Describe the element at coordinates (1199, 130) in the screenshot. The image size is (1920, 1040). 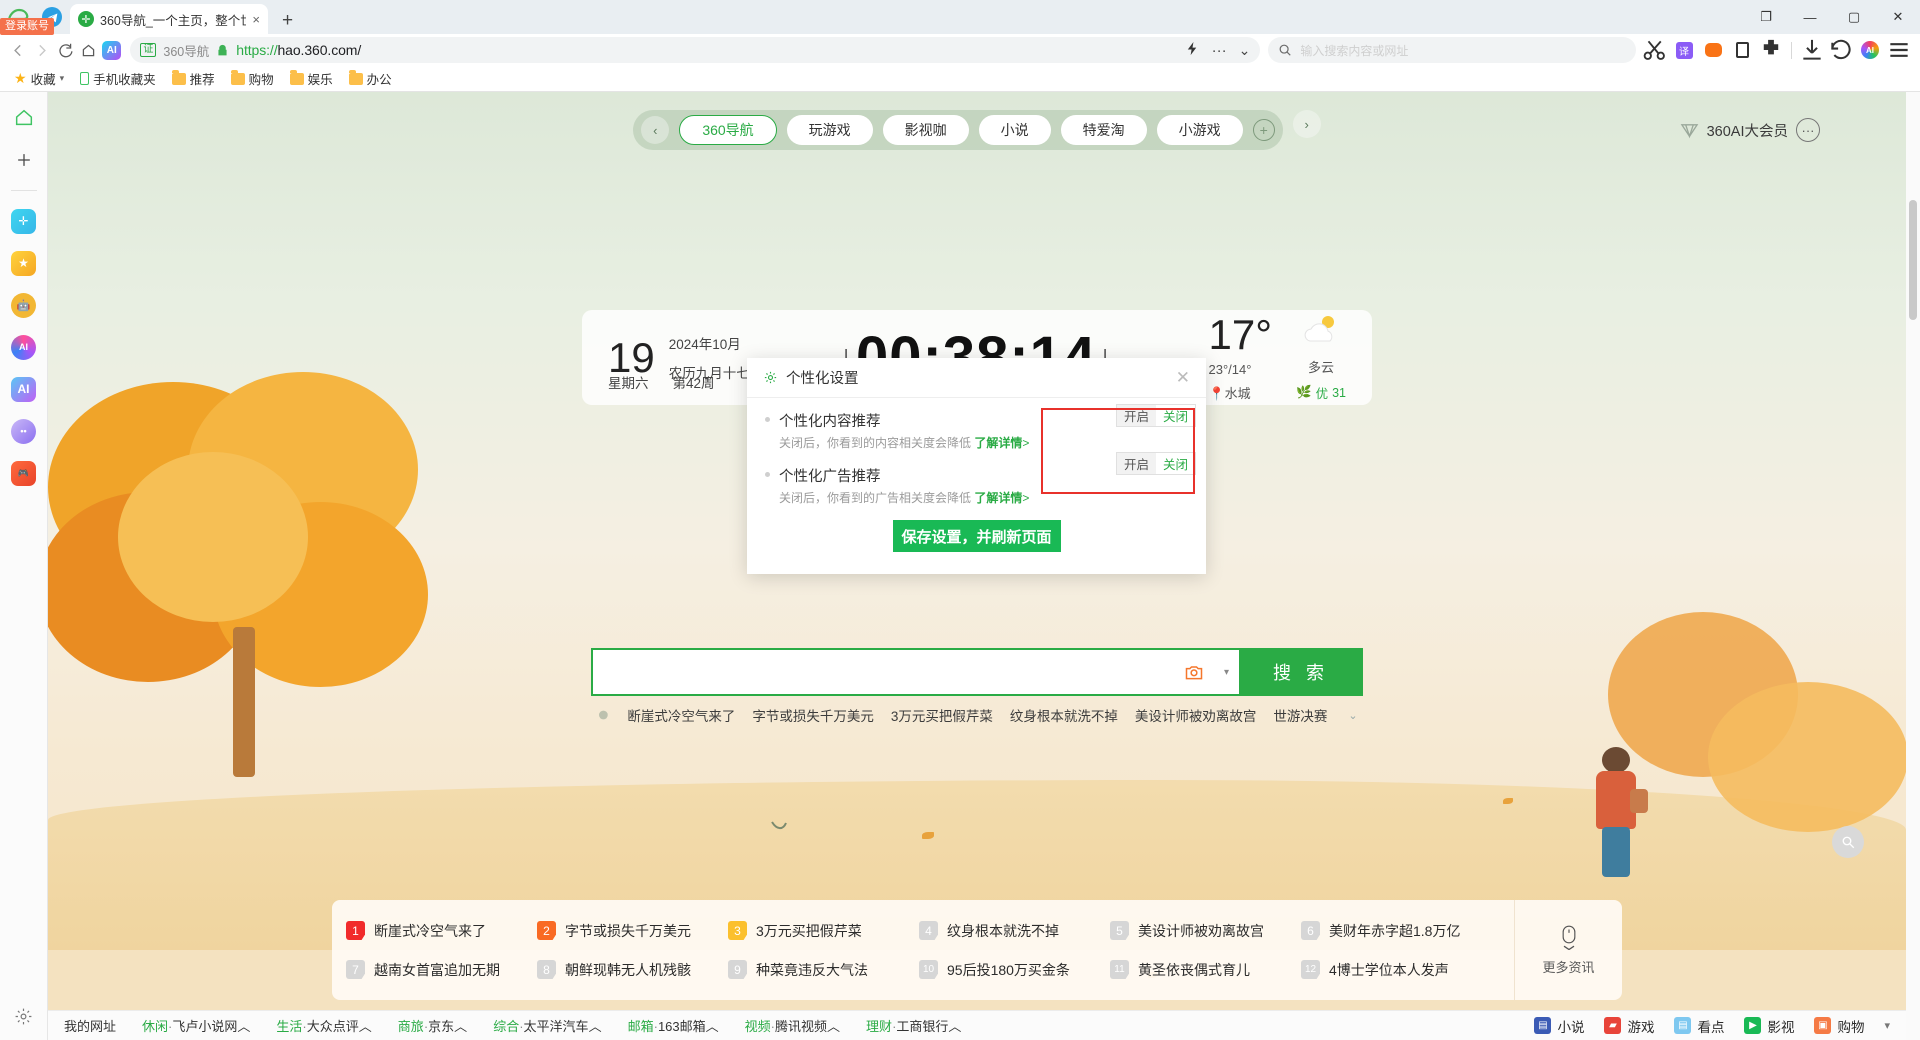
I see `nav-tab-xiaoyouxi: 小游戏` at that location.